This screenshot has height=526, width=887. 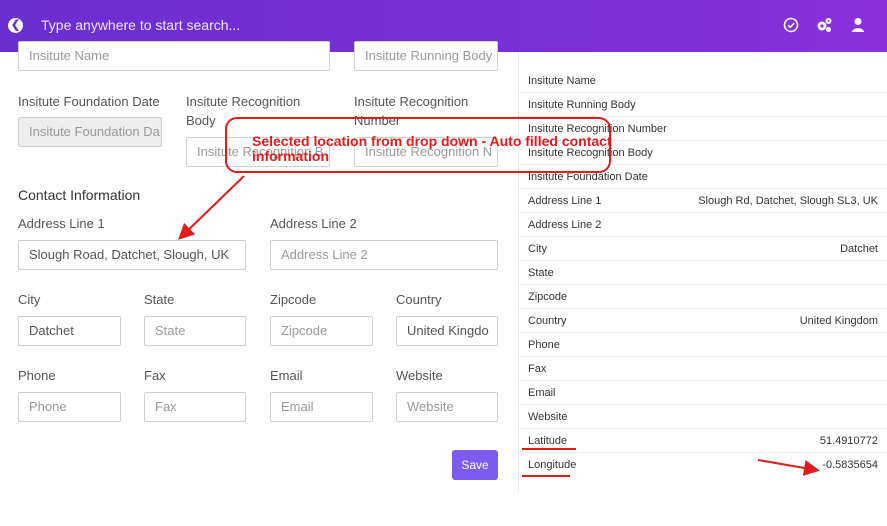 I want to click on annotation-arrow-to-longitude, so click(x=788, y=467).